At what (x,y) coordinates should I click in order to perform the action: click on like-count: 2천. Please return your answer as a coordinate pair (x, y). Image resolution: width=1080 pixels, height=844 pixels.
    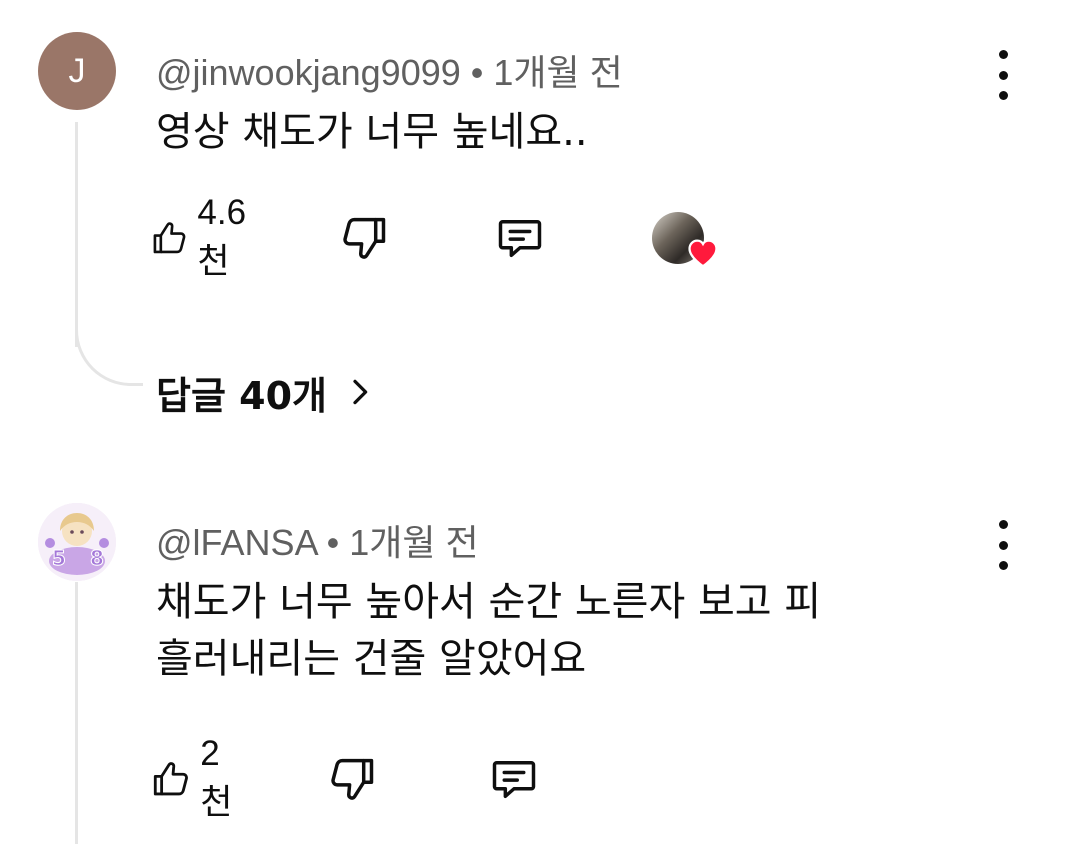
    Looking at the image, I should click on (216, 777).